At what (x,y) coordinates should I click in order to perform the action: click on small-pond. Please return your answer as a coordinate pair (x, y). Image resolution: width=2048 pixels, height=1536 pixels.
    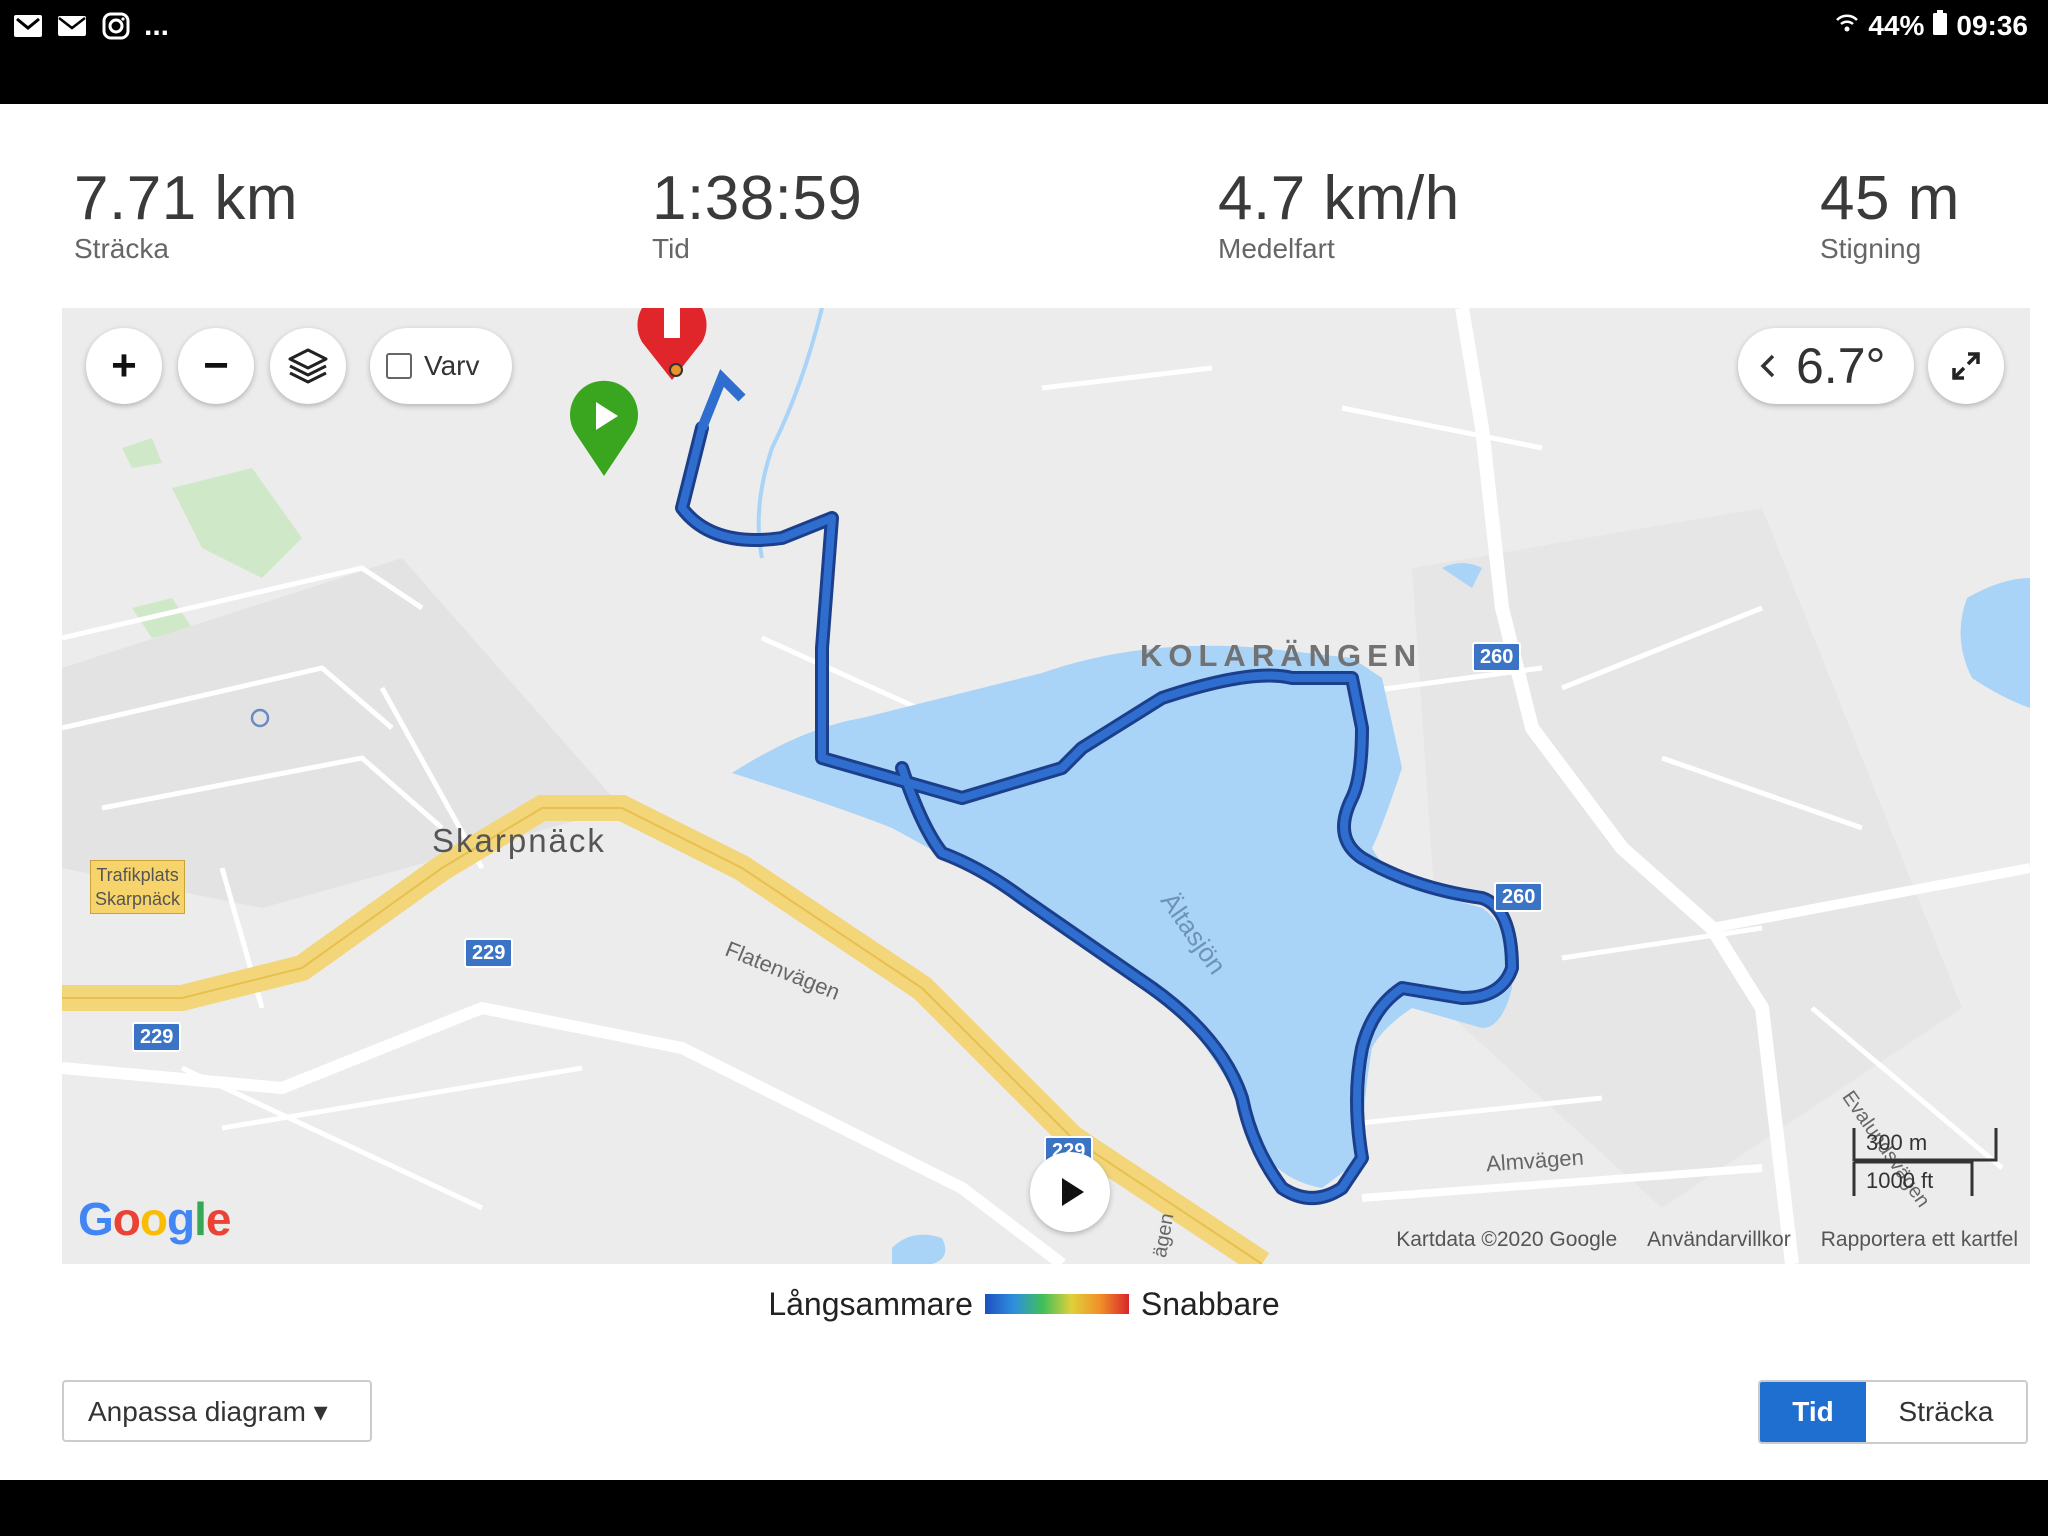
    Looking at the image, I should click on (919, 1249).